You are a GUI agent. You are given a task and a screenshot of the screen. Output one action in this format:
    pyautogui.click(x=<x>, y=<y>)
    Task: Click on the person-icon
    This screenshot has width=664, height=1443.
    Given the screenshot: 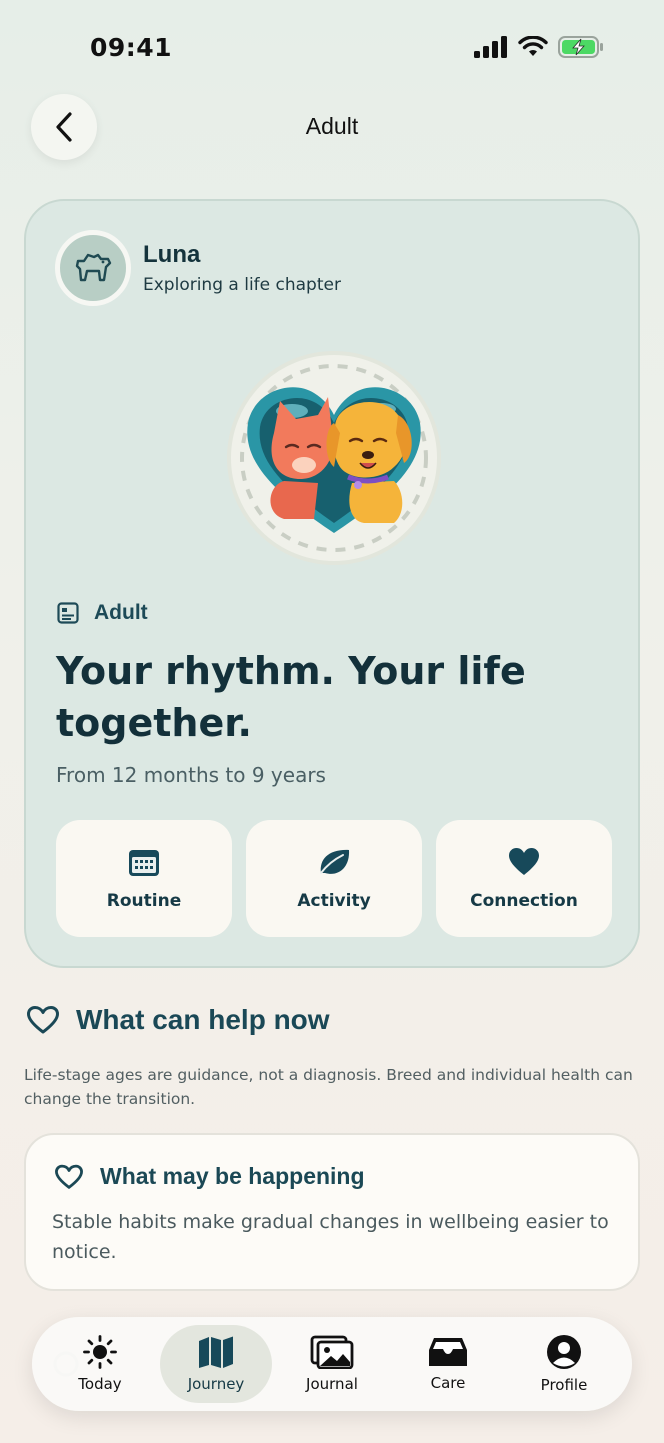 What is the action you would take?
    pyautogui.click(x=564, y=1352)
    